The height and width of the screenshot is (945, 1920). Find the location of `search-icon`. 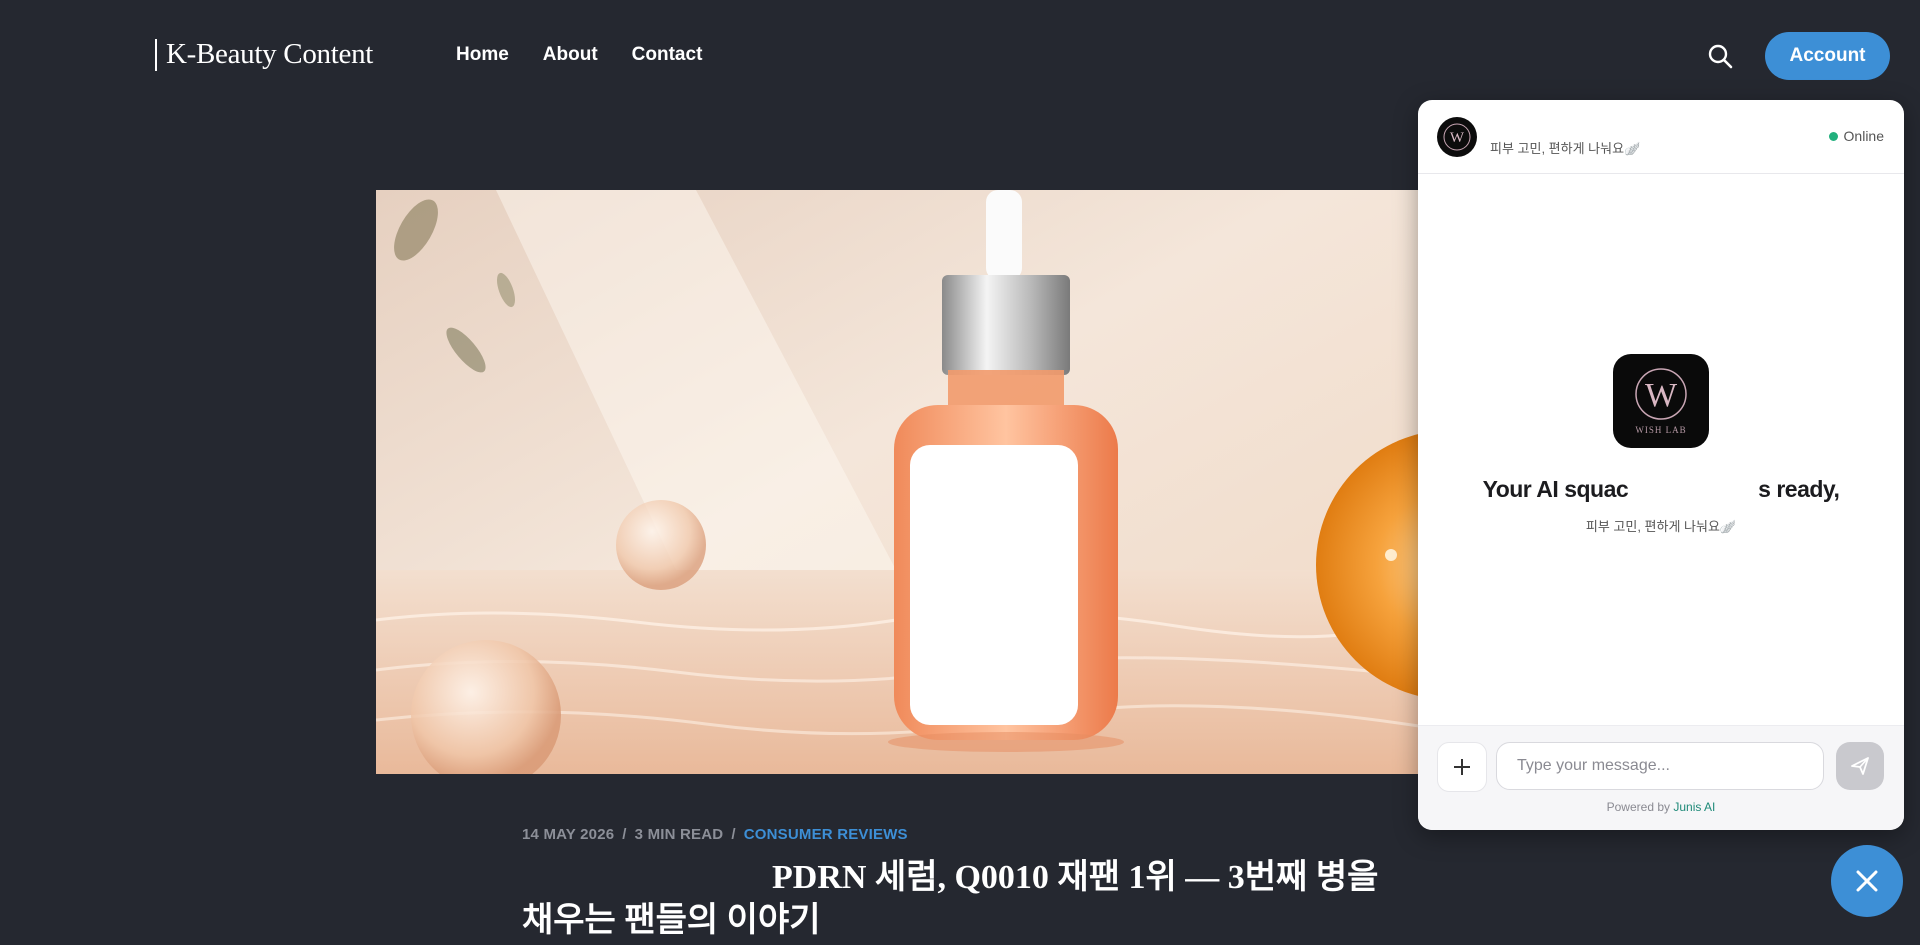

search-icon is located at coordinates (1720, 56).